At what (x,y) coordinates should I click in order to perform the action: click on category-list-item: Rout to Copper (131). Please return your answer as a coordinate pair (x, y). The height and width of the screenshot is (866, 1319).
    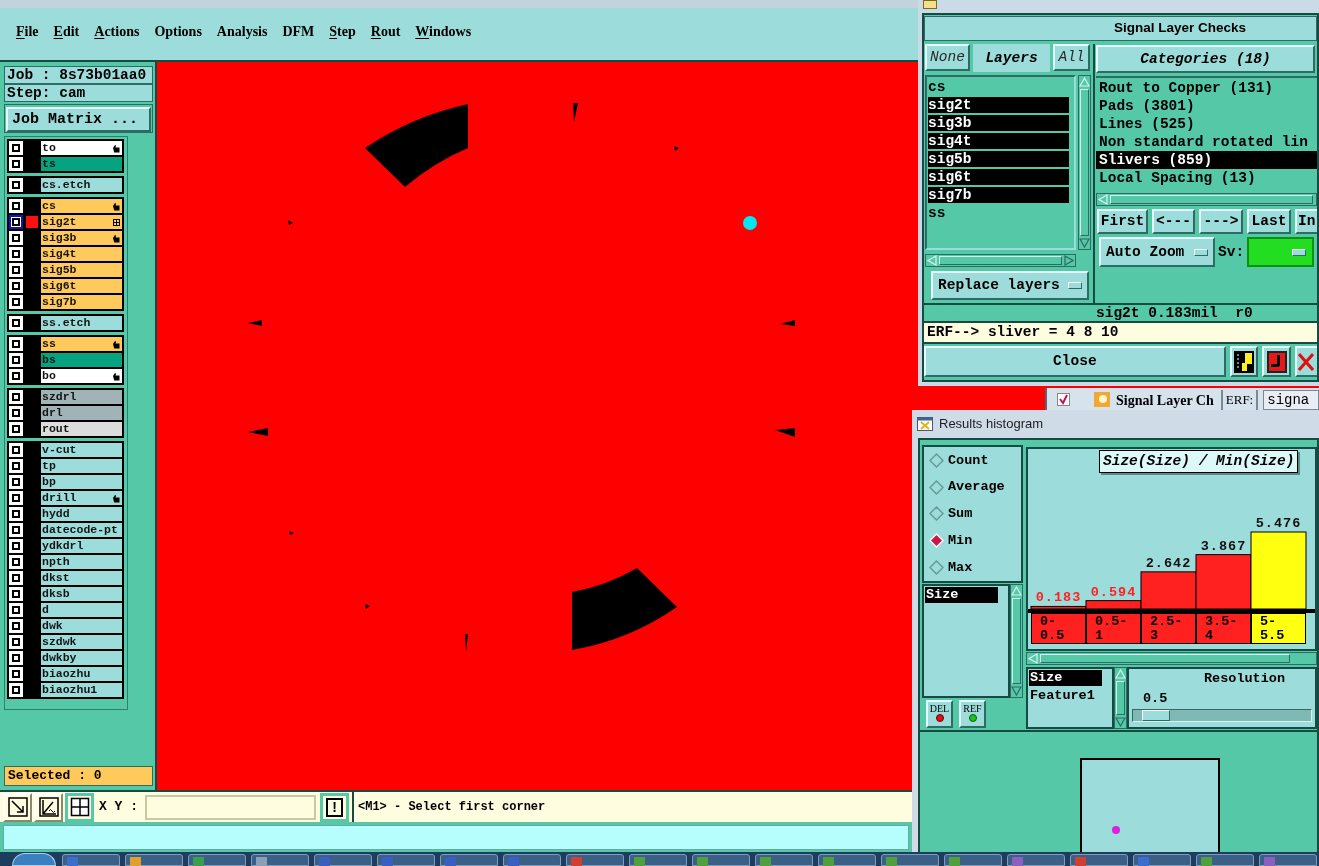
    Looking at the image, I should click on (1206, 88).